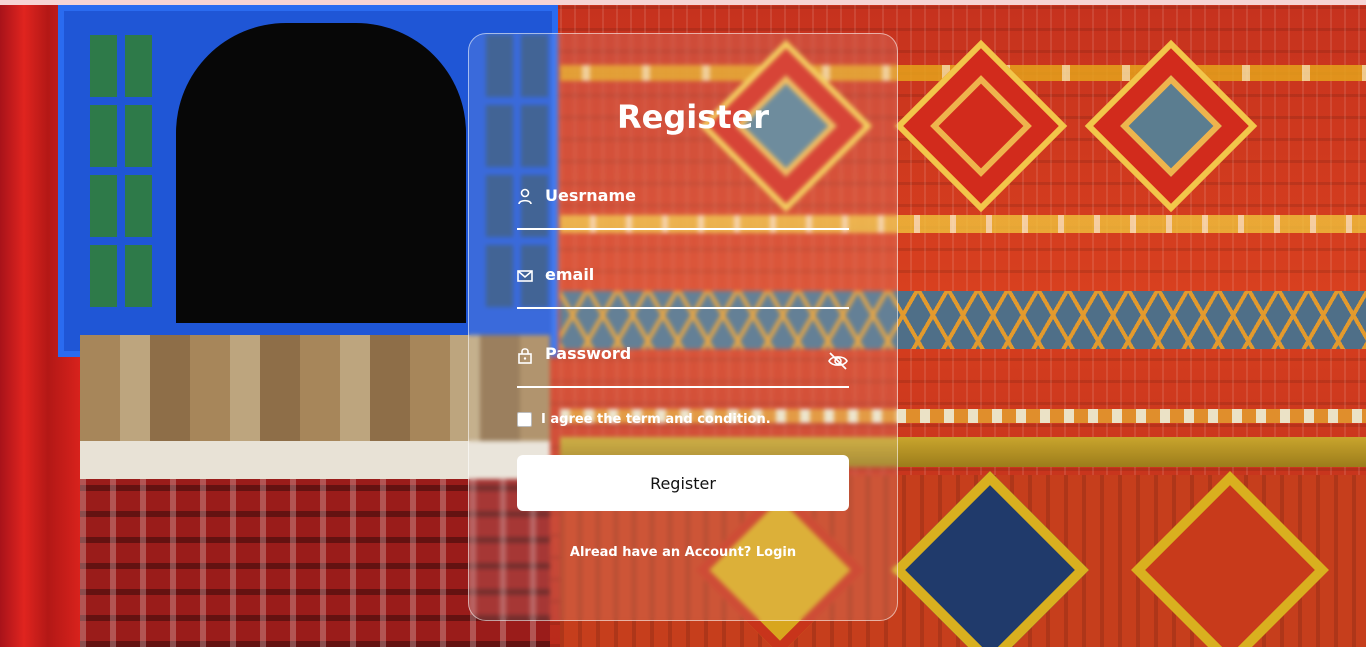 The height and width of the screenshot is (647, 1366). What do you see at coordinates (588, 353) in the screenshot?
I see `password-placeholder: Password` at bounding box center [588, 353].